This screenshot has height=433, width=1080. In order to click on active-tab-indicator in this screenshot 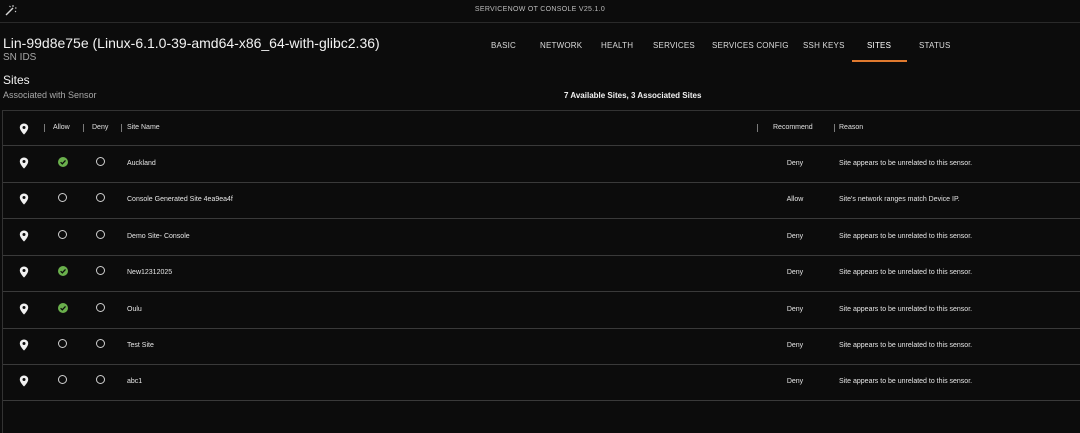, I will do `click(879, 61)`.